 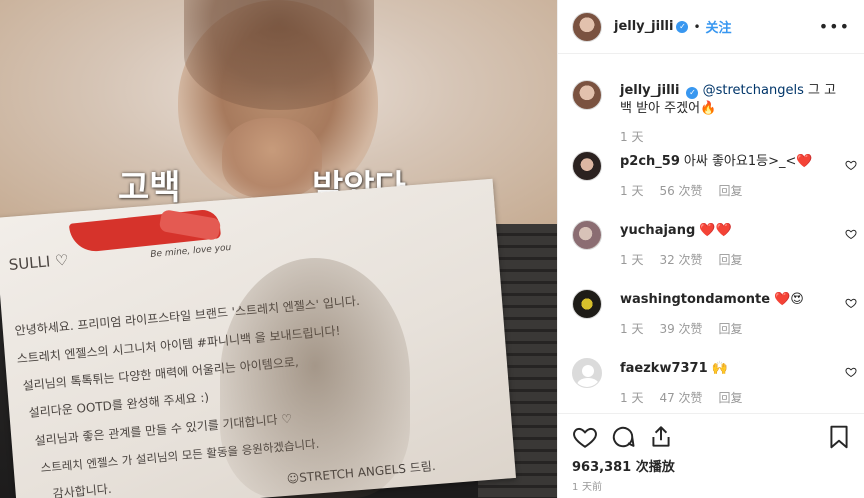 What do you see at coordinates (643, 26) in the screenshot?
I see `header-username: jelly_jilli` at bounding box center [643, 26].